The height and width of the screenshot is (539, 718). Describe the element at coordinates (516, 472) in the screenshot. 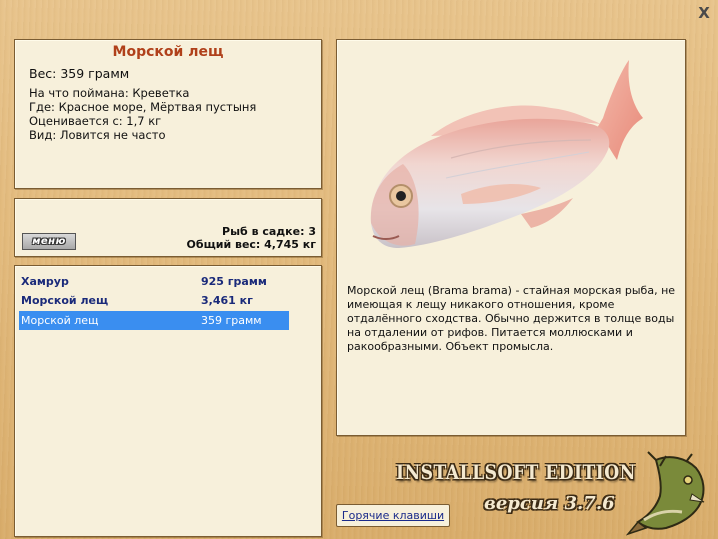

I see `brand-title: INSTALLSOFT EDITION` at that location.